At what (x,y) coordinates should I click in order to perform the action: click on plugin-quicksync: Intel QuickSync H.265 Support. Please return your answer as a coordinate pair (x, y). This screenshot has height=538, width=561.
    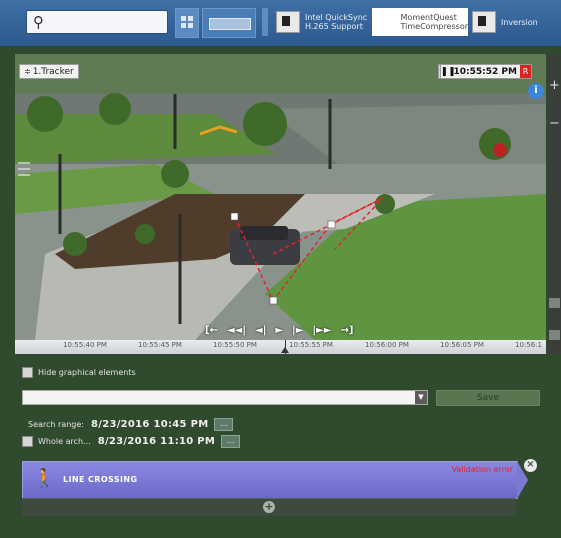
    Looking at the image, I should click on (322, 22).